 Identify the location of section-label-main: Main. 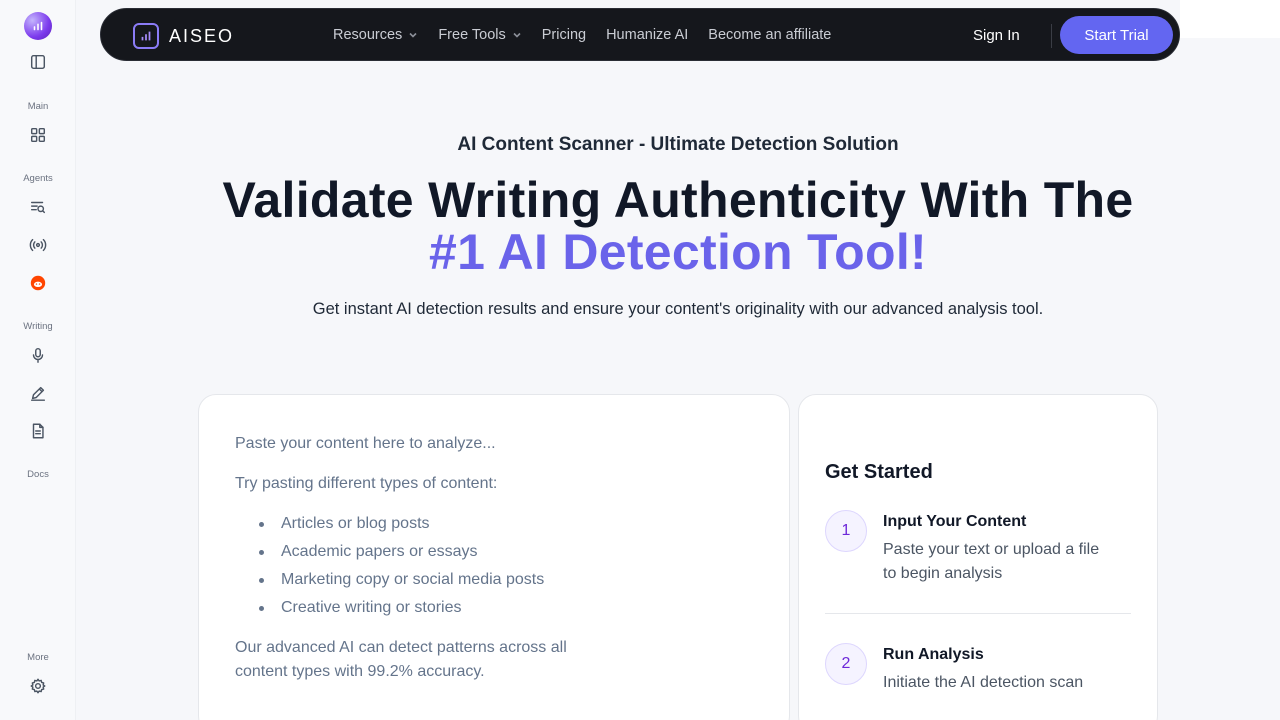
(38, 106).